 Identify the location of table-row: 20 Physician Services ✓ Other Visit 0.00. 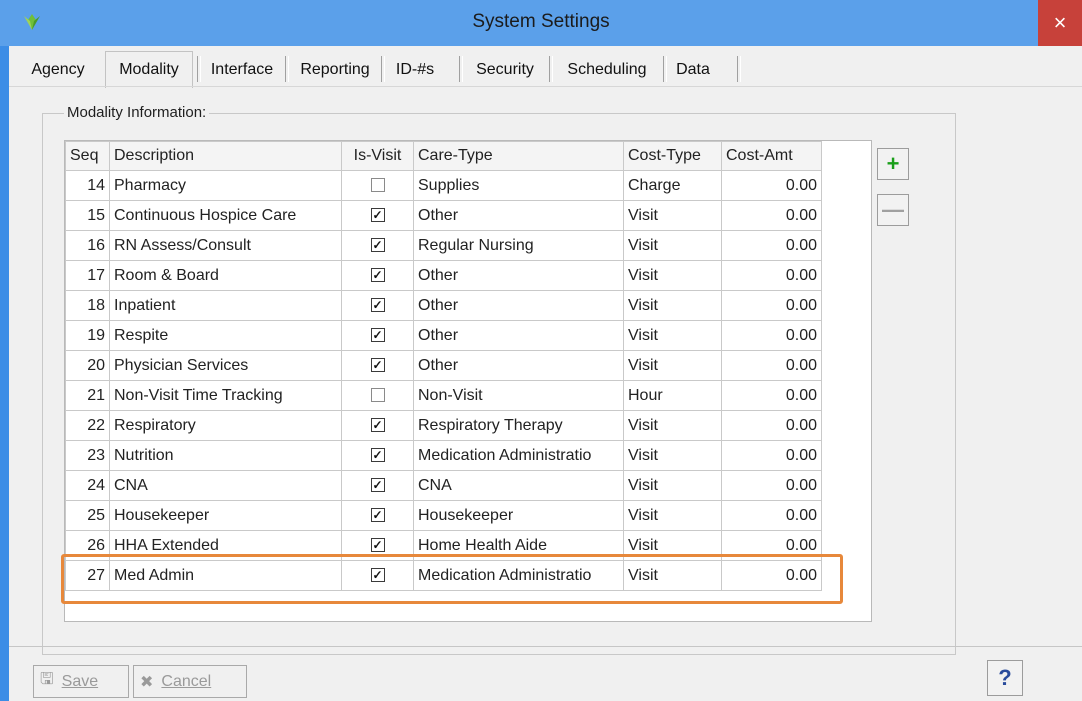
(443, 365).